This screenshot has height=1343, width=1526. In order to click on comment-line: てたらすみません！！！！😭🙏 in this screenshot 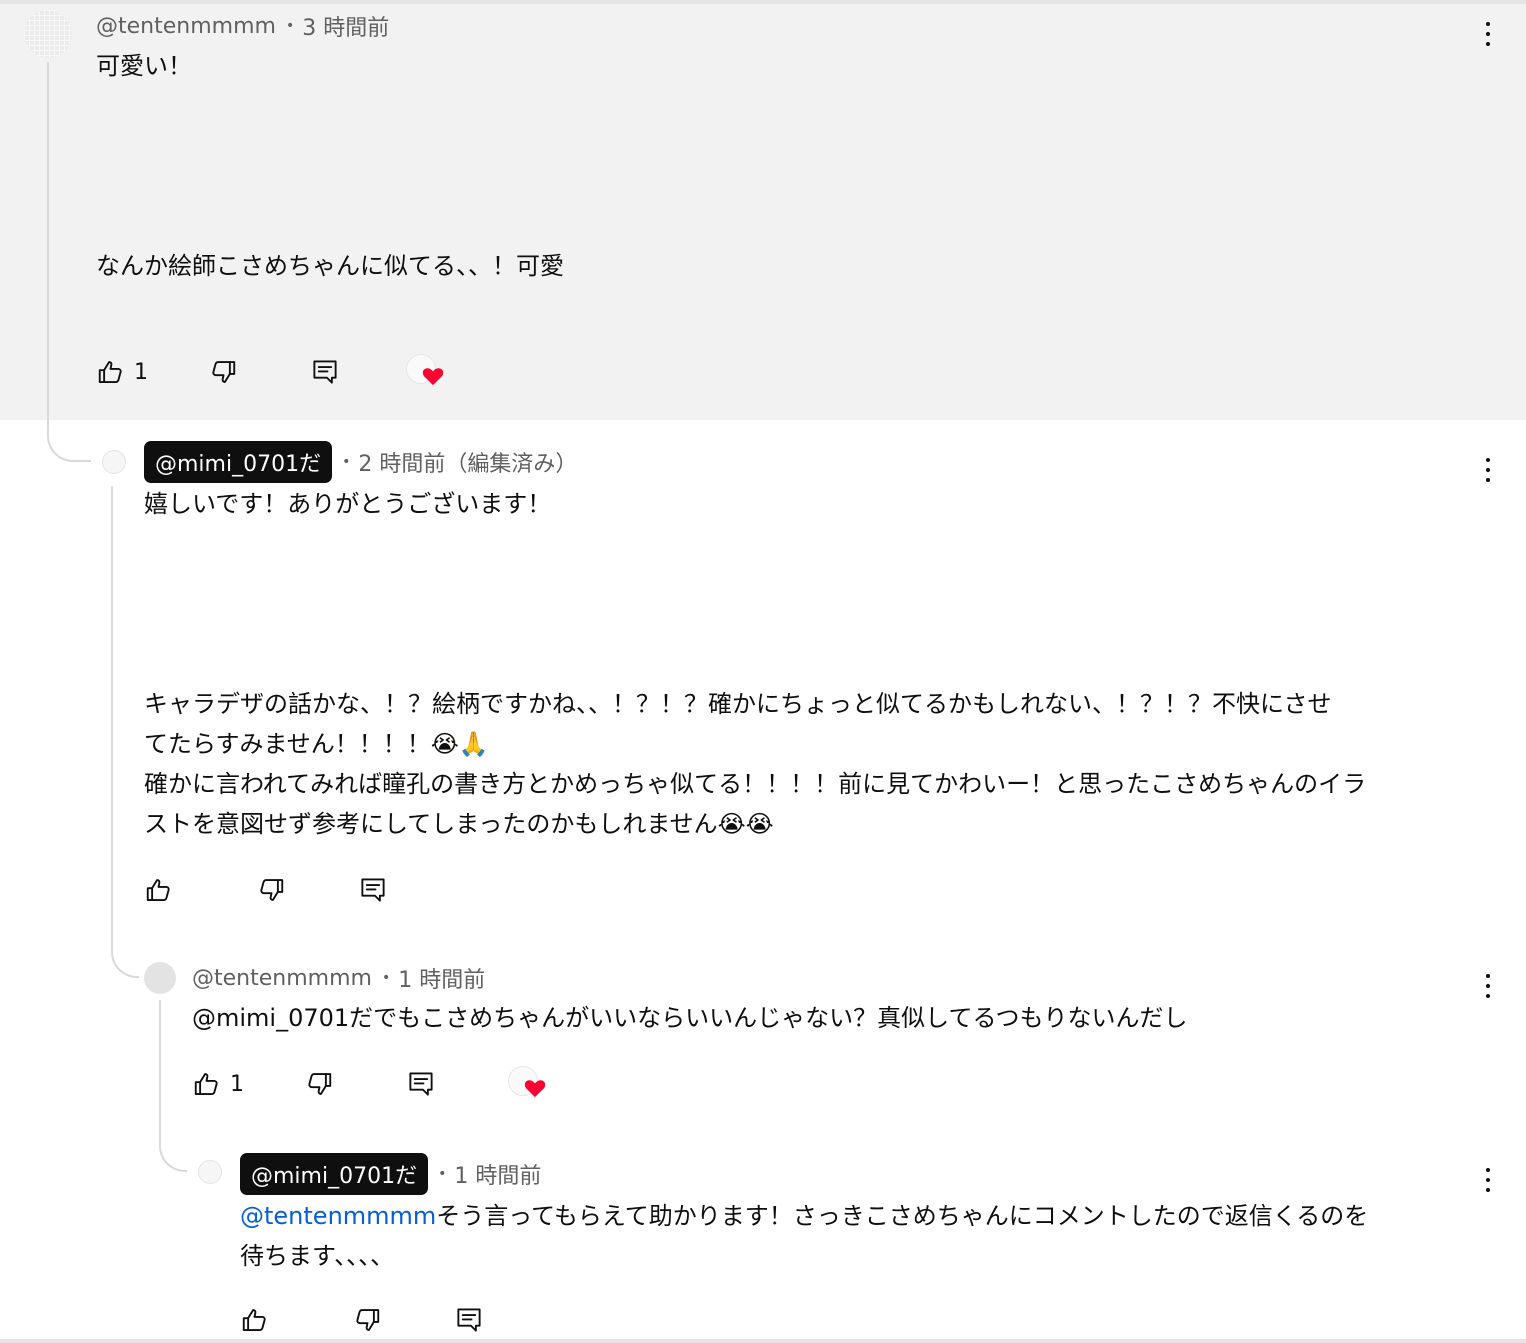, I will do `click(316, 744)`.